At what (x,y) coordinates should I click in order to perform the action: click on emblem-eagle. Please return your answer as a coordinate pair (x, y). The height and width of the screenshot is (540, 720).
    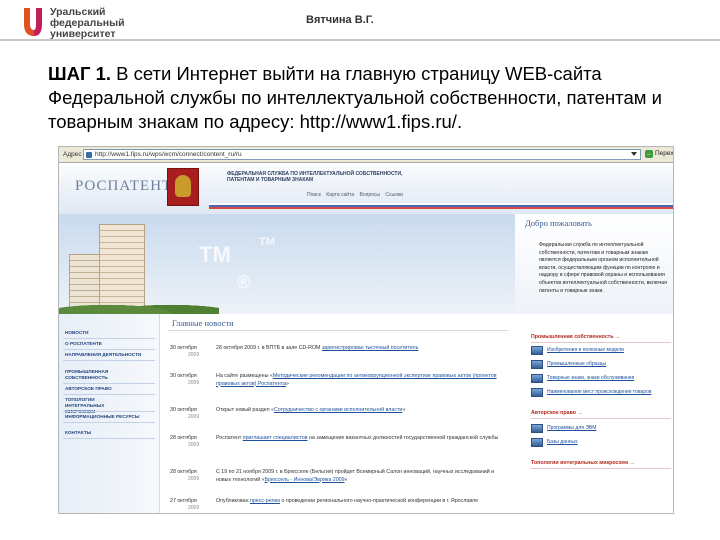
    Looking at the image, I should click on (183, 186).